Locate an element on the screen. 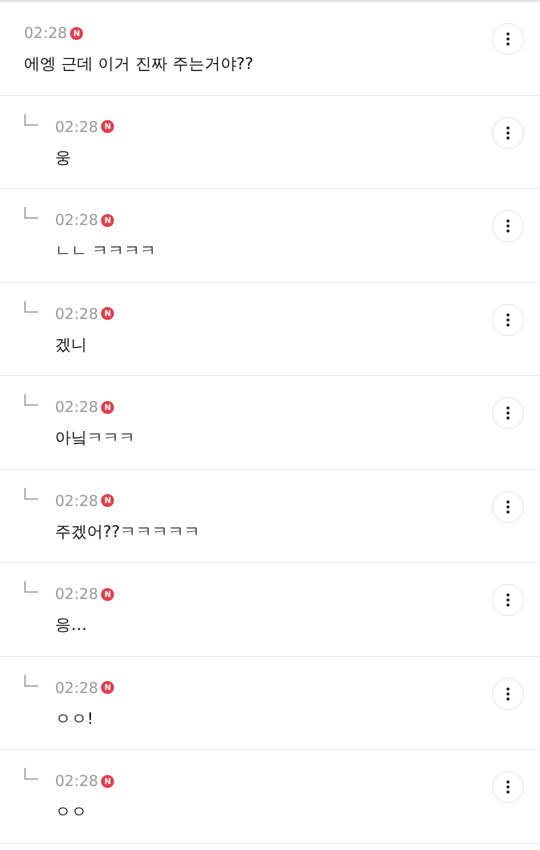 The height and width of the screenshot is (850, 540). comment-text: 겠니 is located at coordinates (71, 345).